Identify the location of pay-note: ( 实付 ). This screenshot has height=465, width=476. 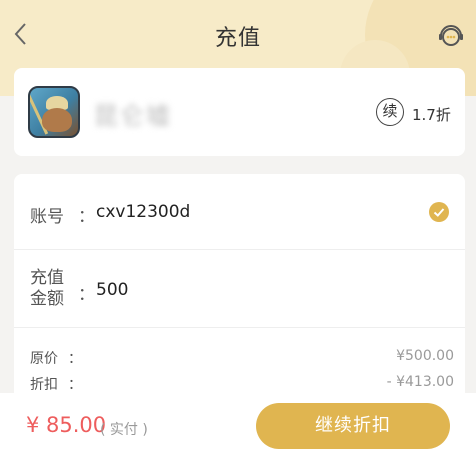
(124, 430).